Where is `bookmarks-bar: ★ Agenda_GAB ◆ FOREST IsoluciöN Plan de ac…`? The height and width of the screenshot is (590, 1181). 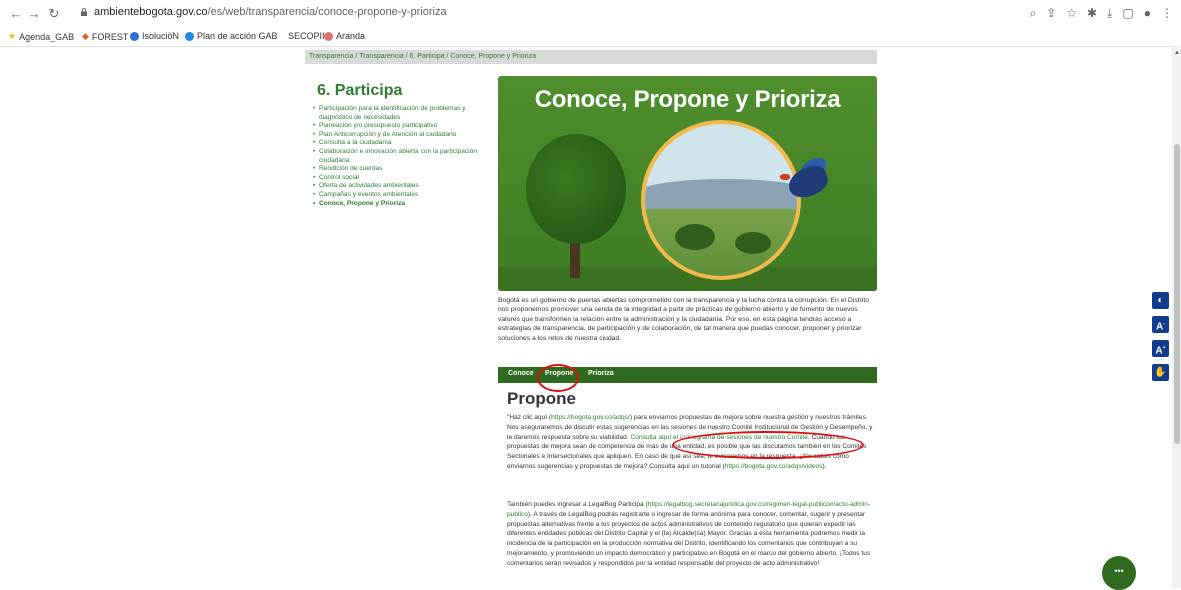 bookmarks-bar: ★ Agenda_GAB ◆ FOREST IsoluciöN Plan de ac… is located at coordinates (590, 37).